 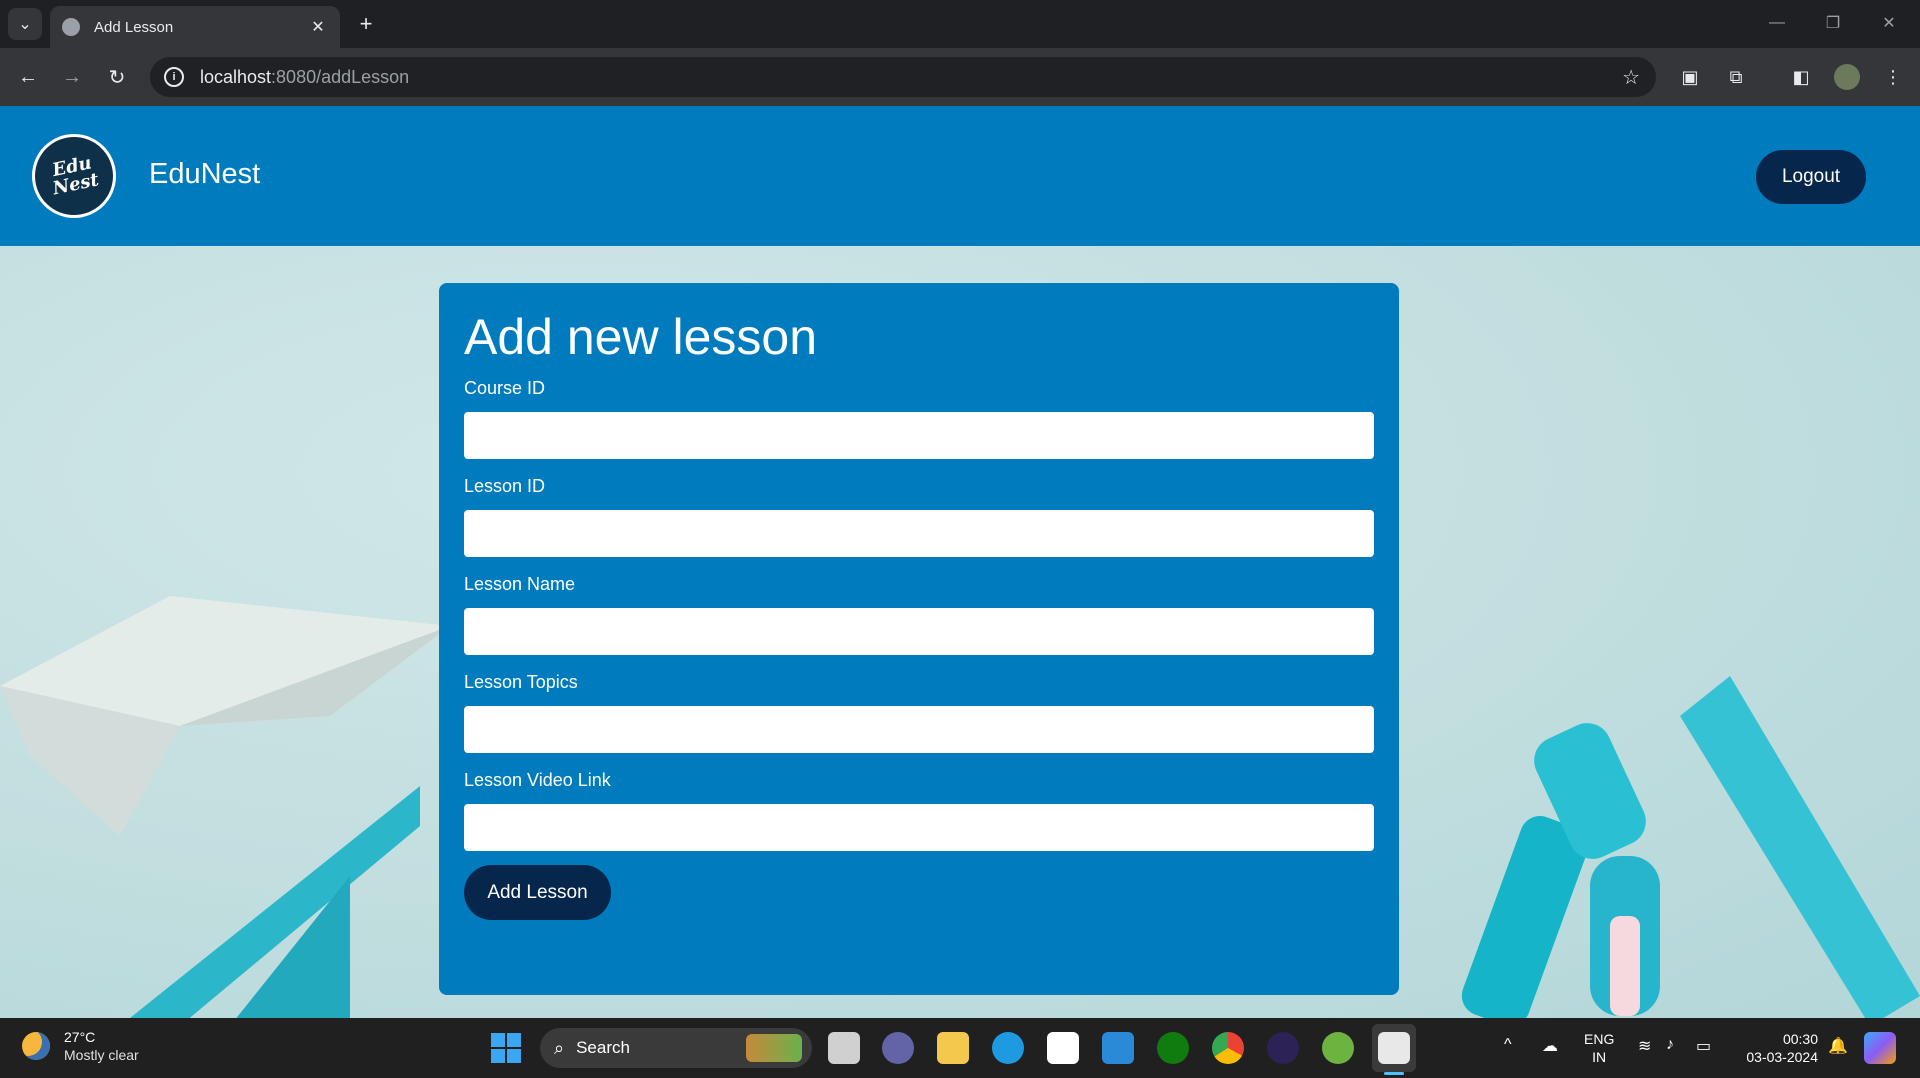 I want to click on stationery-illustration, so click(x=1690, y=847).